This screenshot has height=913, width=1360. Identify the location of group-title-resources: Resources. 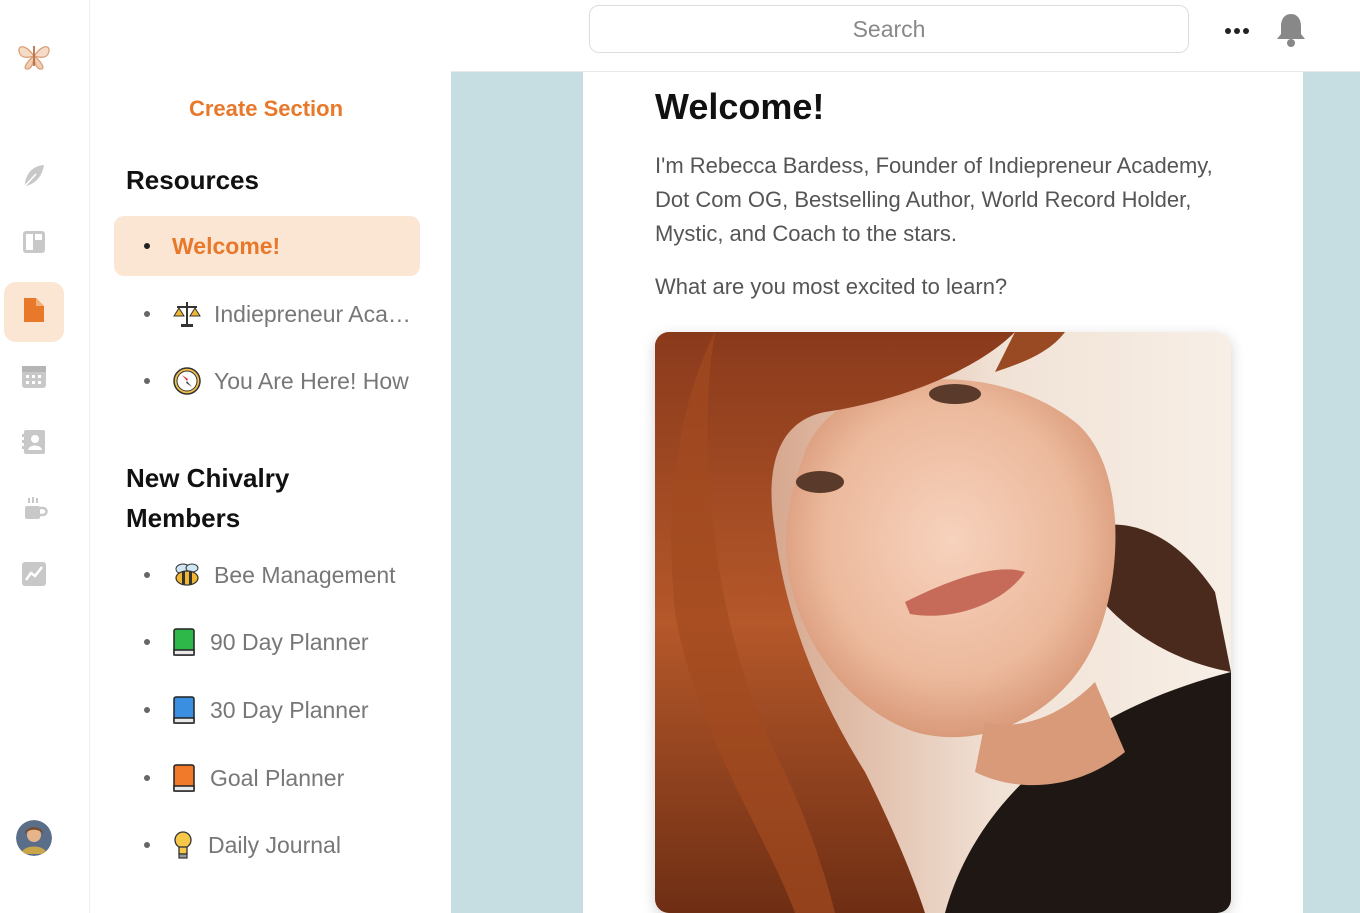
(192, 180).